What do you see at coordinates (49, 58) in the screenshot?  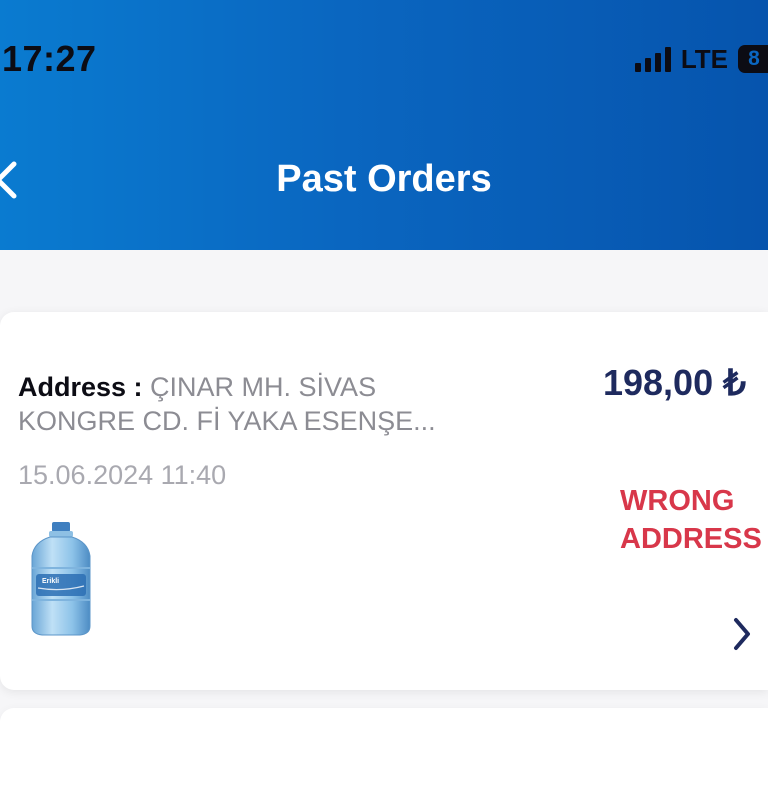 I see `status-time: 17:27` at bounding box center [49, 58].